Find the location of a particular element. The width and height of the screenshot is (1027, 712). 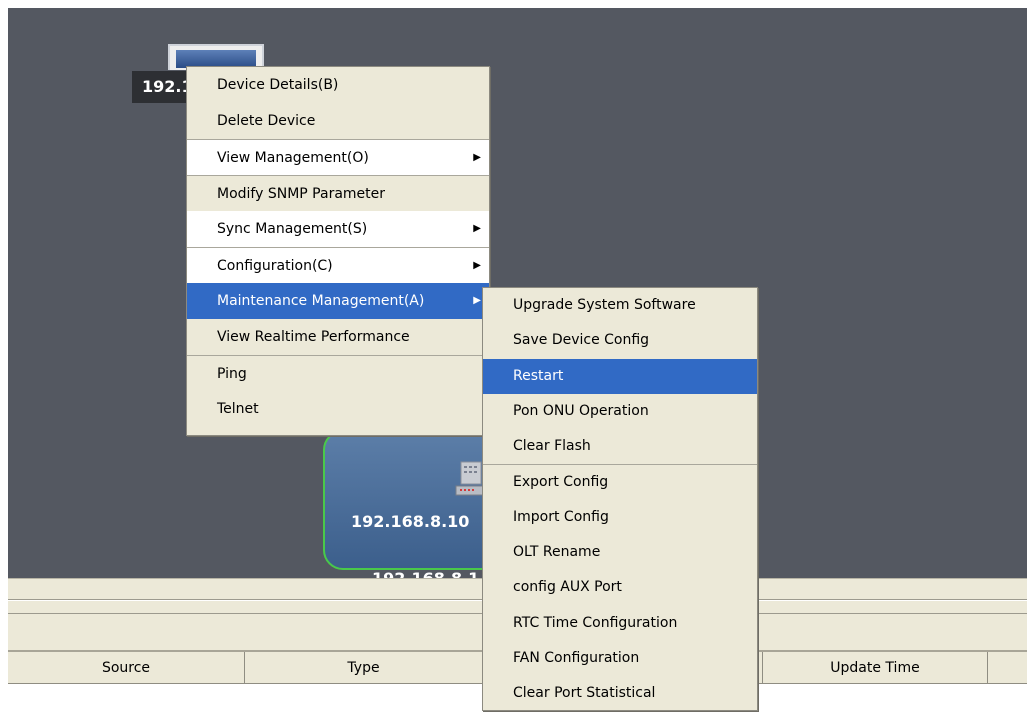

menu-item-label: RTC Time Configuration is located at coordinates (595, 622).